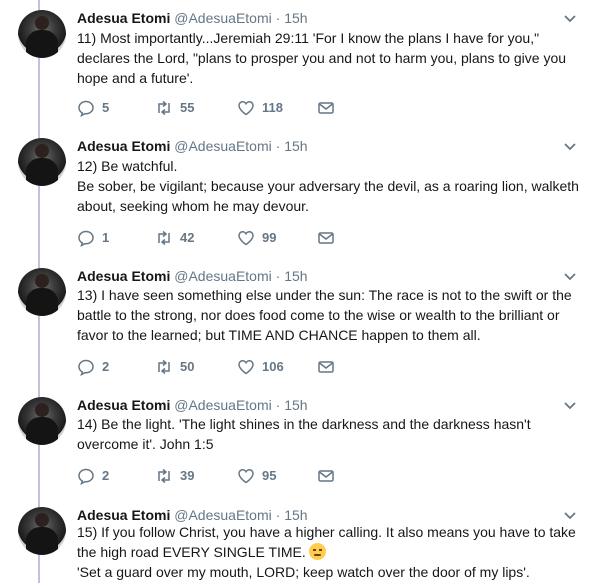  Describe the element at coordinates (193, 206) in the screenshot. I see `tweet-text-line: about, seeking whom he may devour.` at that location.